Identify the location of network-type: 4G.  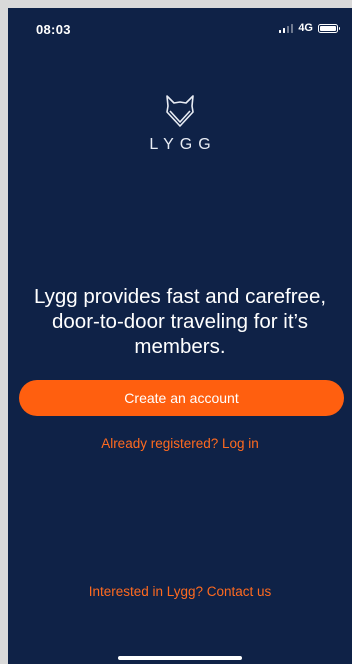
(305, 28).